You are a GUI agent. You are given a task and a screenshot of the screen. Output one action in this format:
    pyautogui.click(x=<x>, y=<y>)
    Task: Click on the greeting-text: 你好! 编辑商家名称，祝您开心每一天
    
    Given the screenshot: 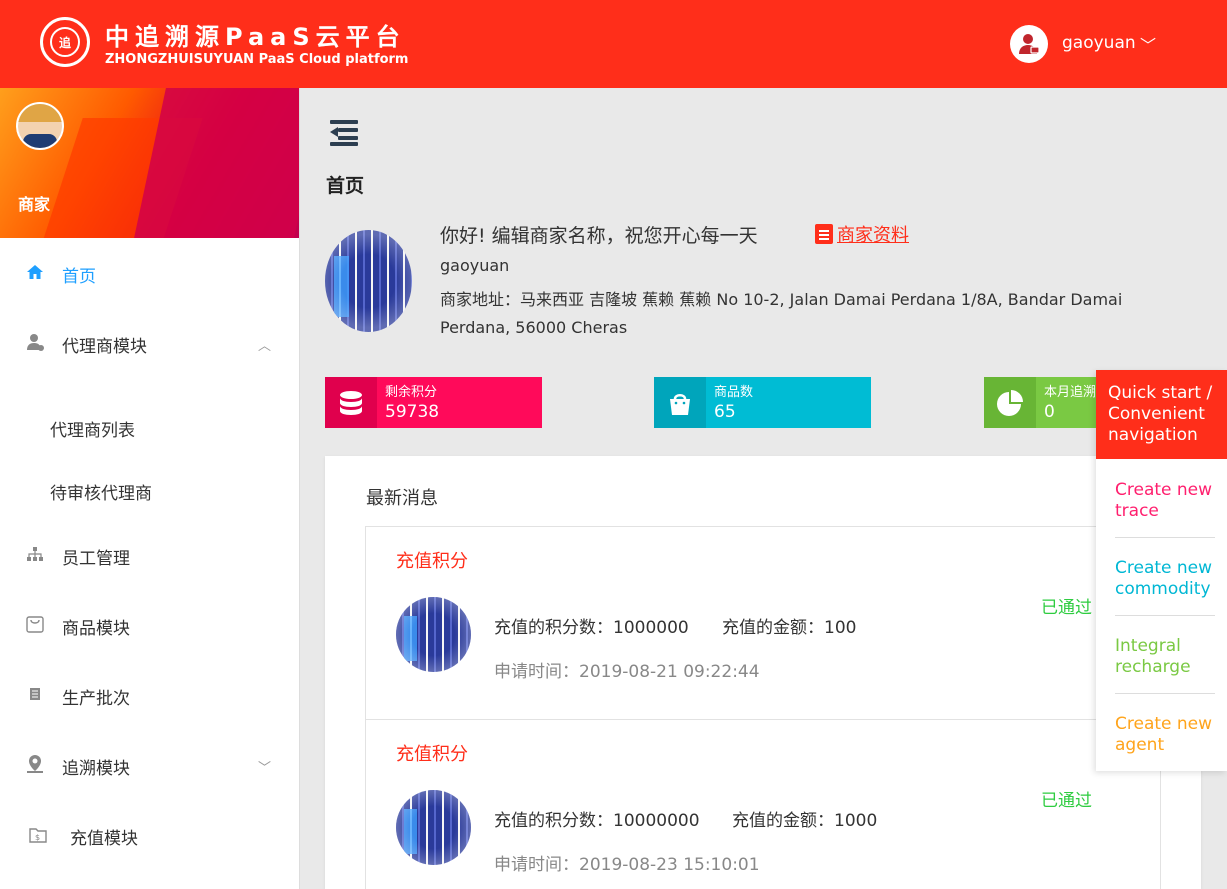 What is the action you would take?
    pyautogui.click(x=599, y=236)
    